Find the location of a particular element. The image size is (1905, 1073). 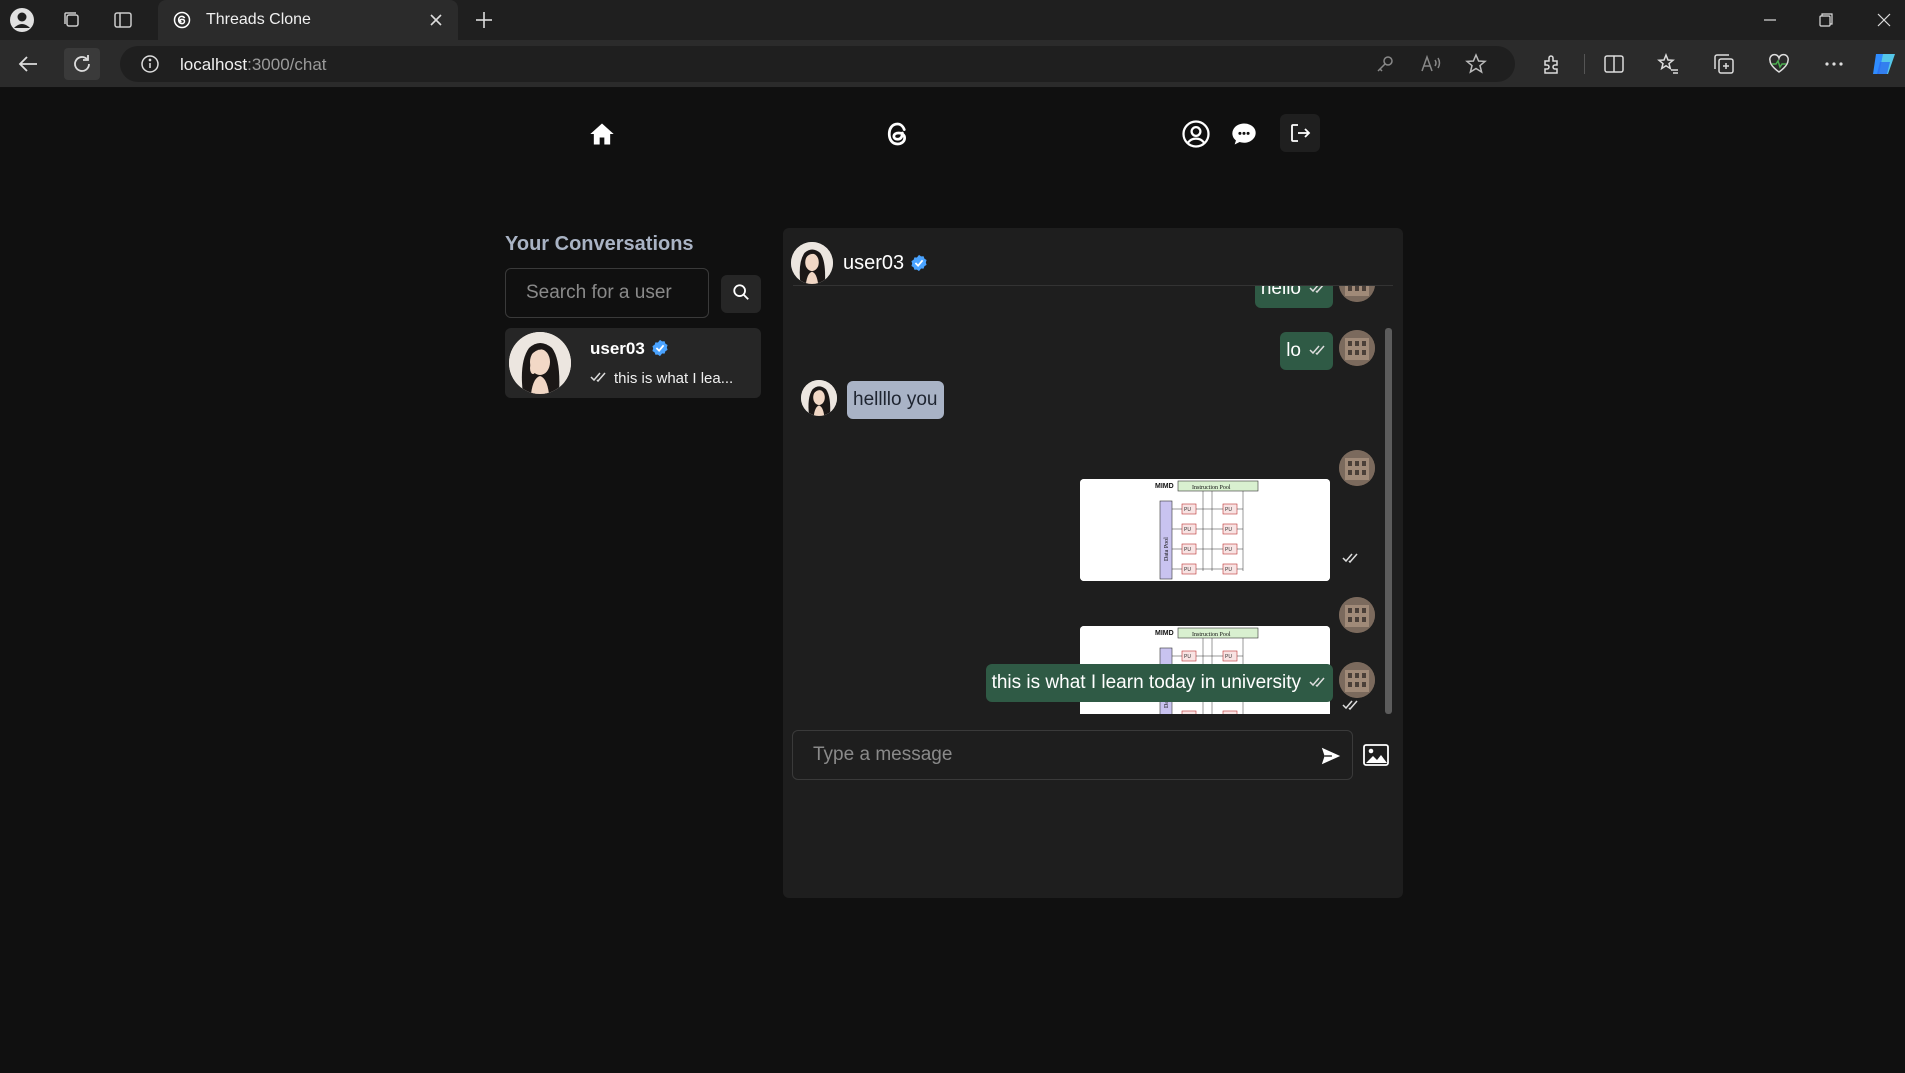

url-field: localhost:3000/chat is located at coordinates (817, 64).